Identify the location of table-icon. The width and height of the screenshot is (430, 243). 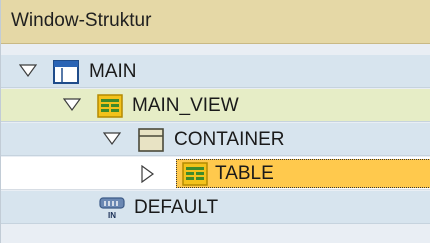
(195, 174).